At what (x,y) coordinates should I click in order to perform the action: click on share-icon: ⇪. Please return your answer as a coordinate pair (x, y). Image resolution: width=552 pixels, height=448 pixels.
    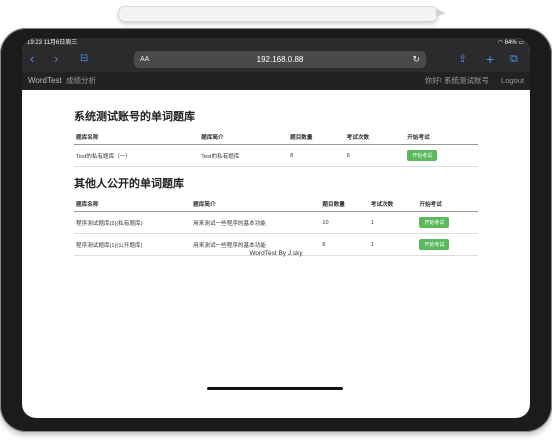
    Looking at the image, I should click on (462, 59).